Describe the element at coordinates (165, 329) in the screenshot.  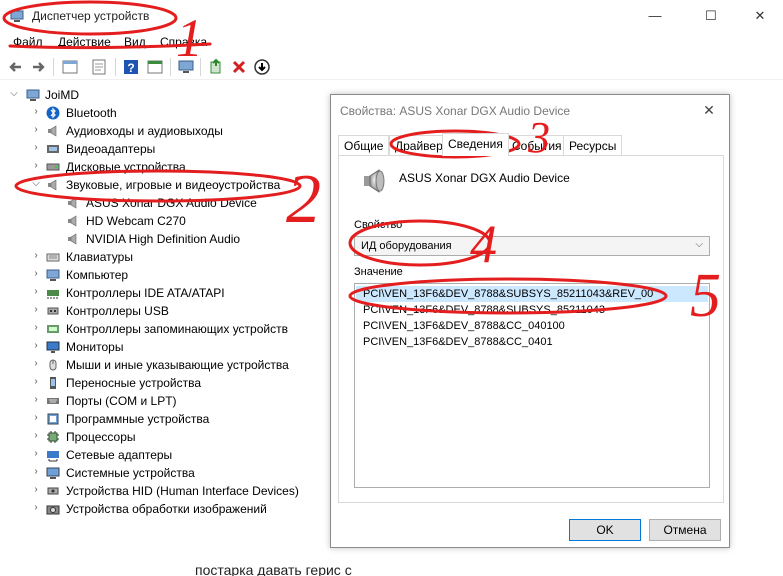
I see `tree-item: › Контроллеры запоминающих устройств` at that location.